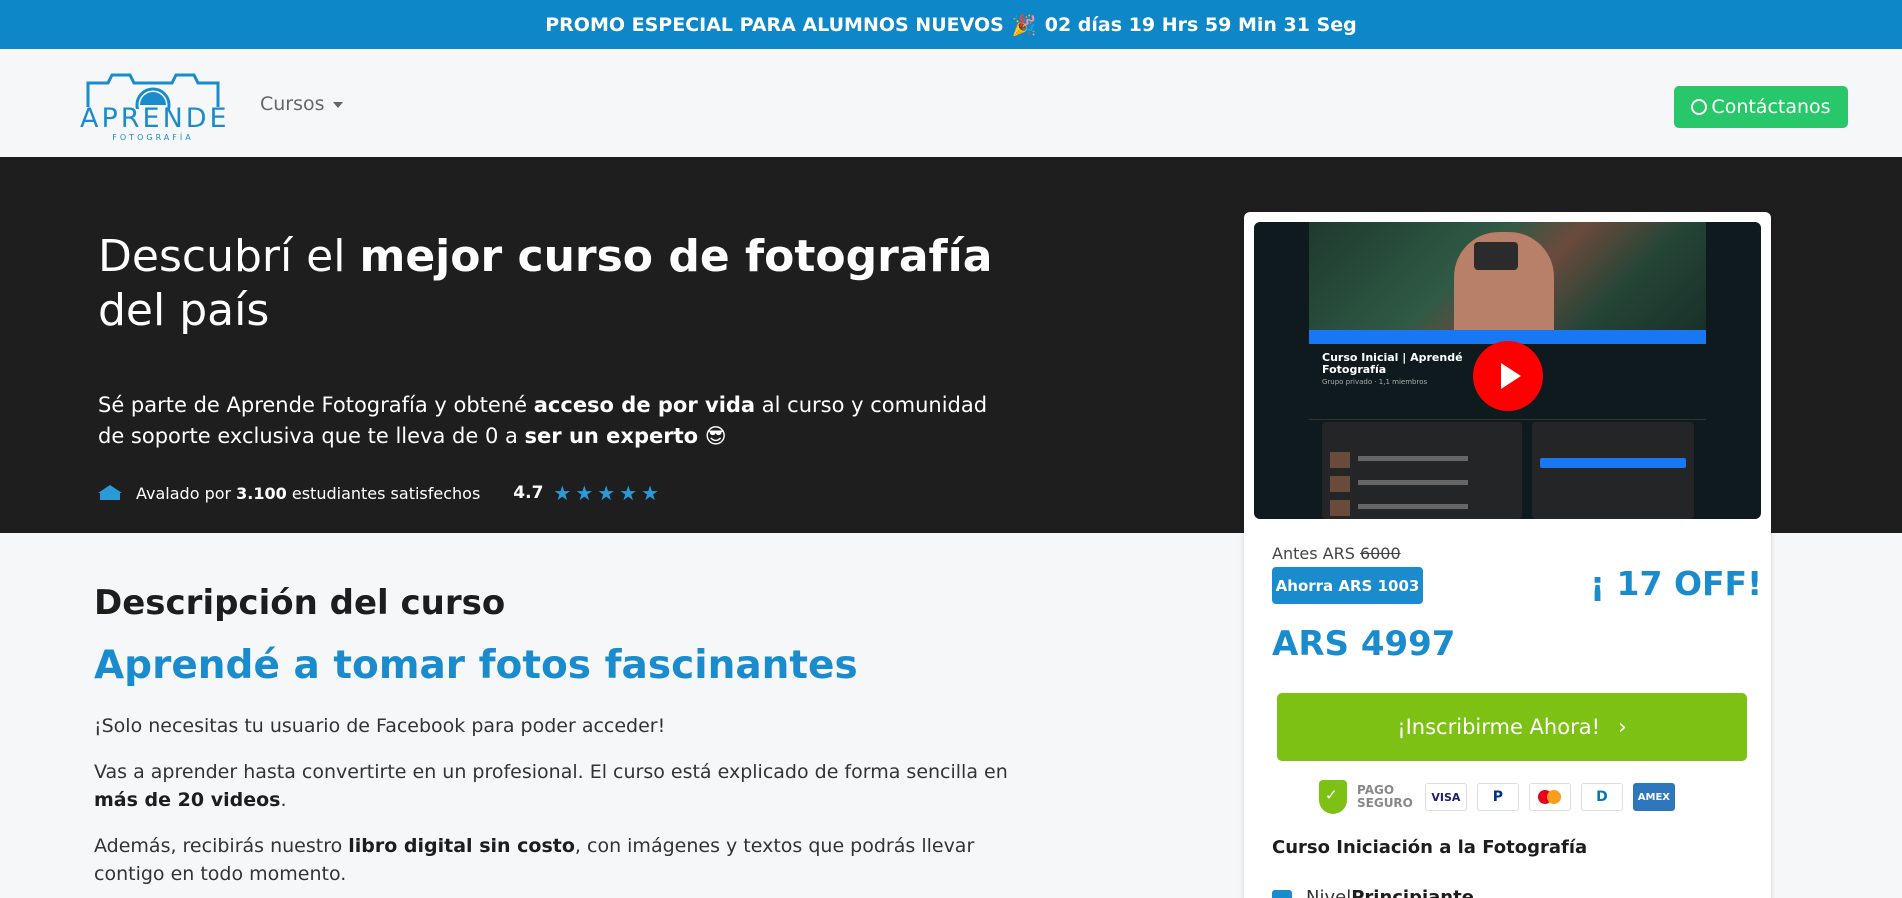  Describe the element at coordinates (292, 104) in the screenshot. I see `cursos-label: Cursos` at that location.